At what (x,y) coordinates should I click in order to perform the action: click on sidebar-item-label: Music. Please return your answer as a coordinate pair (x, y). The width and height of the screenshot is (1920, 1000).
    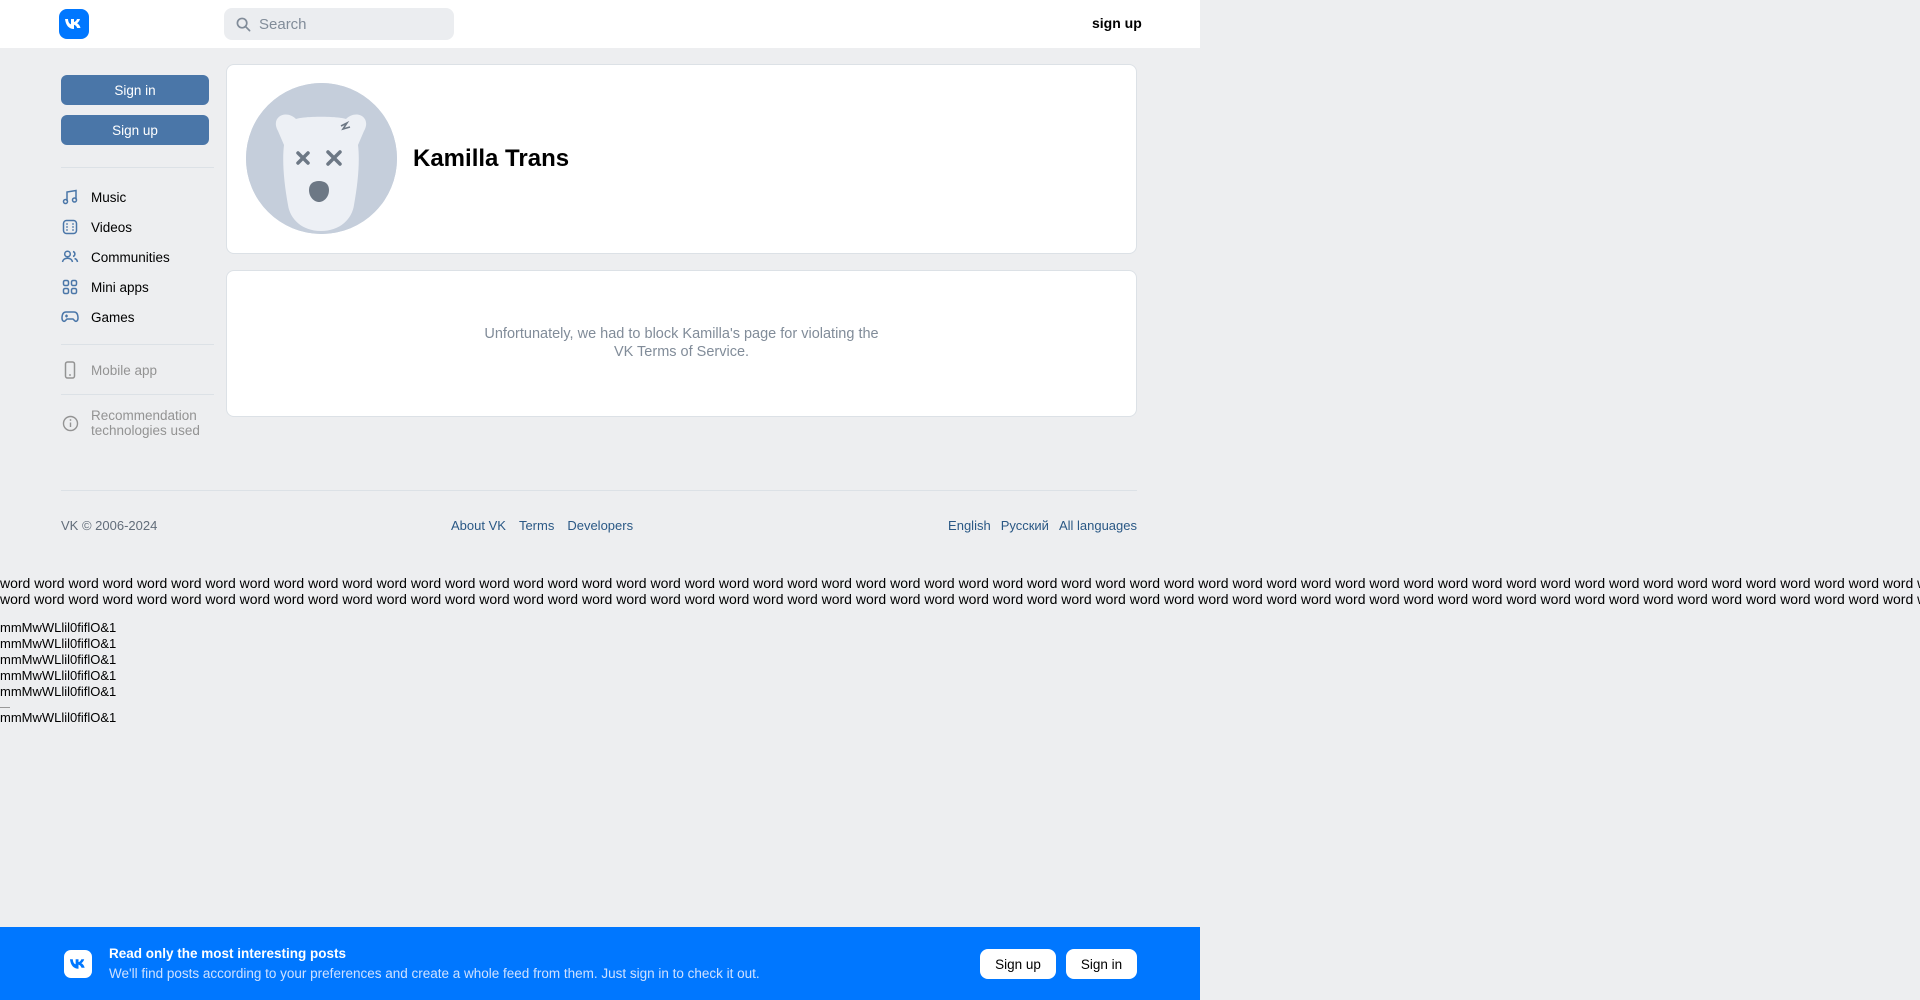
    Looking at the image, I should click on (109, 197).